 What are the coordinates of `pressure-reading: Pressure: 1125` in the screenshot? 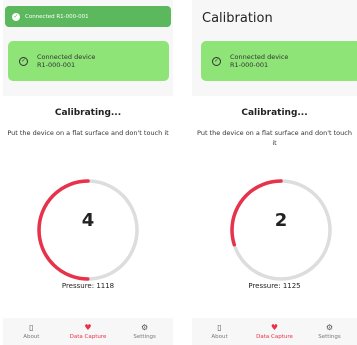 It's located at (274, 286).